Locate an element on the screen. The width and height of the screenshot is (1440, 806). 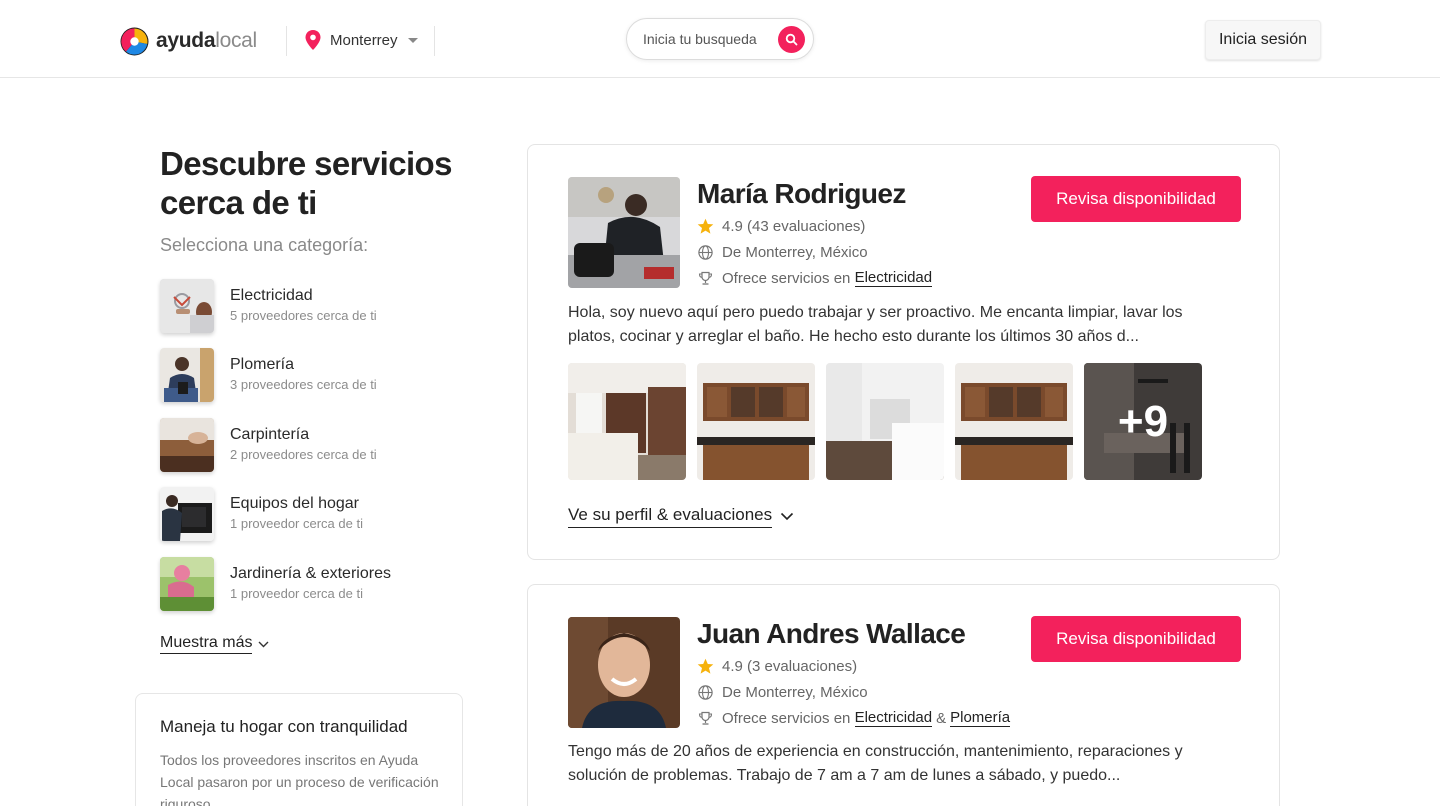
category-item-plomeria: Plomería 3 proveedores cerca de ti is located at coordinates (320, 375).